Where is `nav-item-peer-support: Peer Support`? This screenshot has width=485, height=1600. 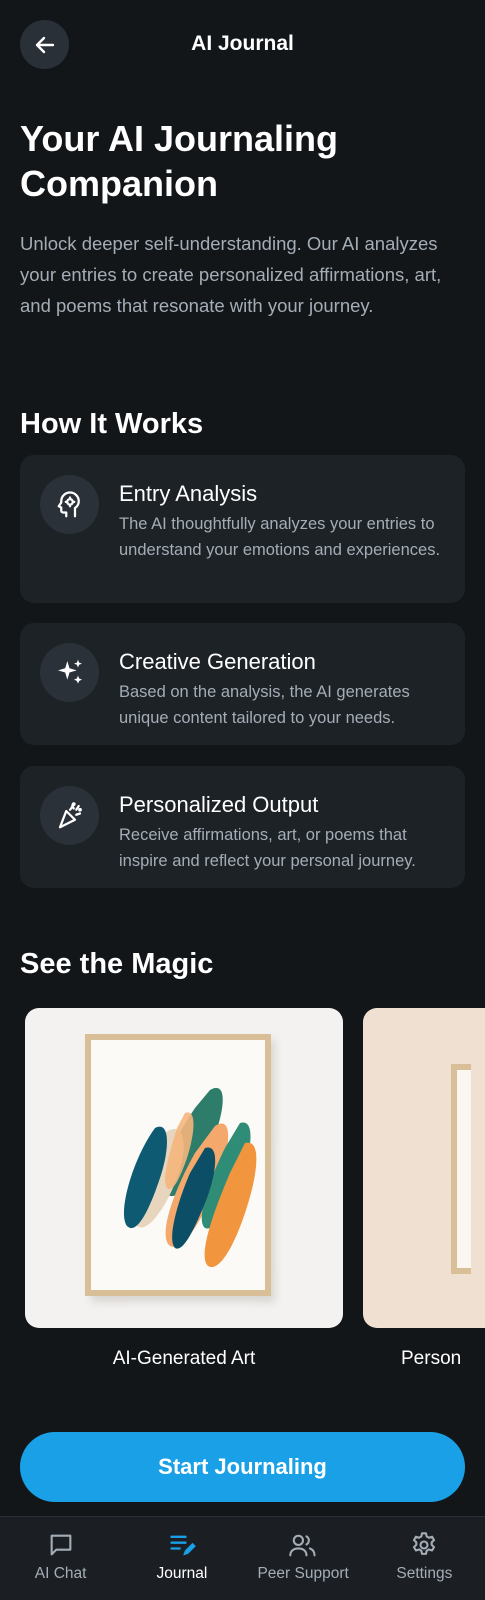
nav-item-peer-support: Peer Support is located at coordinates (303, 1558).